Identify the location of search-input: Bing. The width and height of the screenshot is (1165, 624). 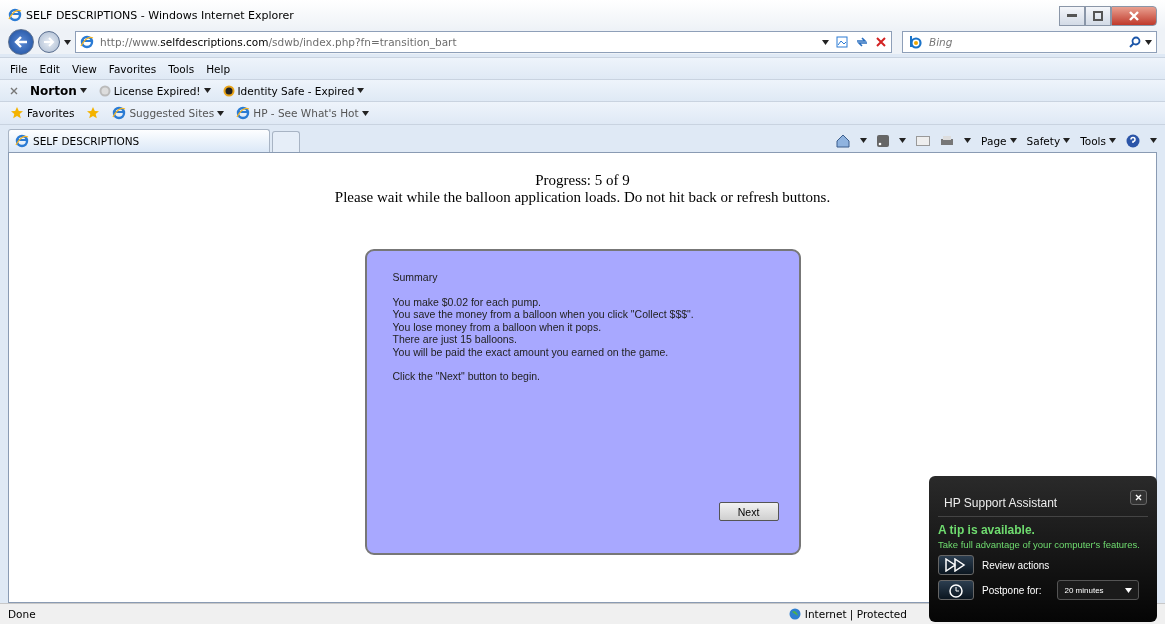
(1026, 42).